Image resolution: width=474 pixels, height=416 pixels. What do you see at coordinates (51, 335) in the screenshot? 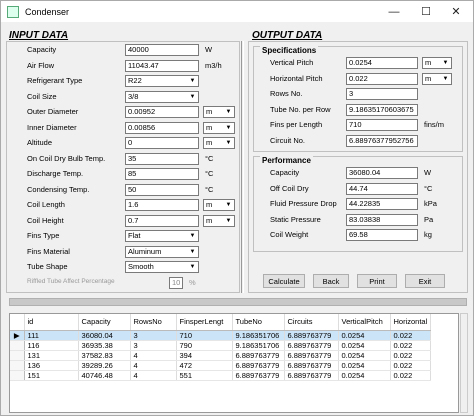
I see `table-cell: 111` at bounding box center [51, 335].